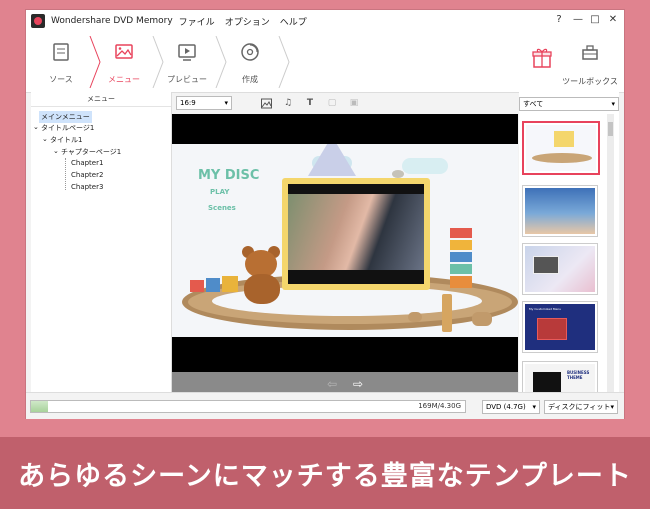 The image size is (650, 509). What do you see at coordinates (345, 103) in the screenshot?
I see `editor-toolbar: 16:9 ▾ ♫ T ▢ ▣` at bounding box center [345, 103].